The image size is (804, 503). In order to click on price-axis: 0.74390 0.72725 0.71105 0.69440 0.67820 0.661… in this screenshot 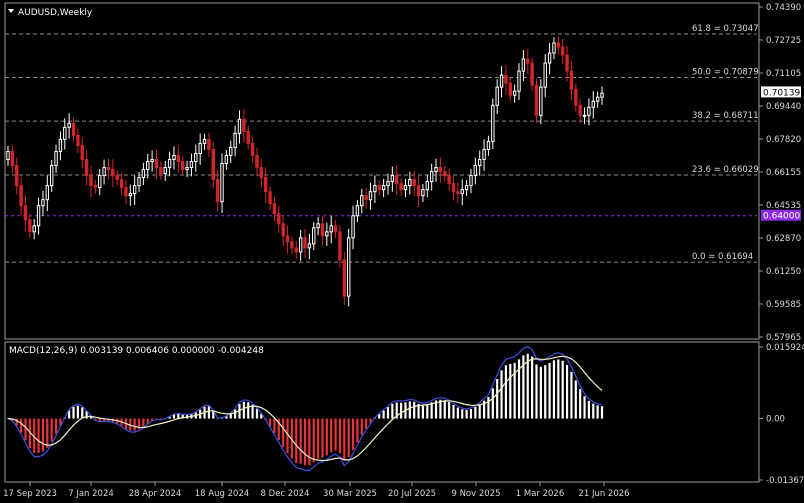, I will do `click(781, 244)`.